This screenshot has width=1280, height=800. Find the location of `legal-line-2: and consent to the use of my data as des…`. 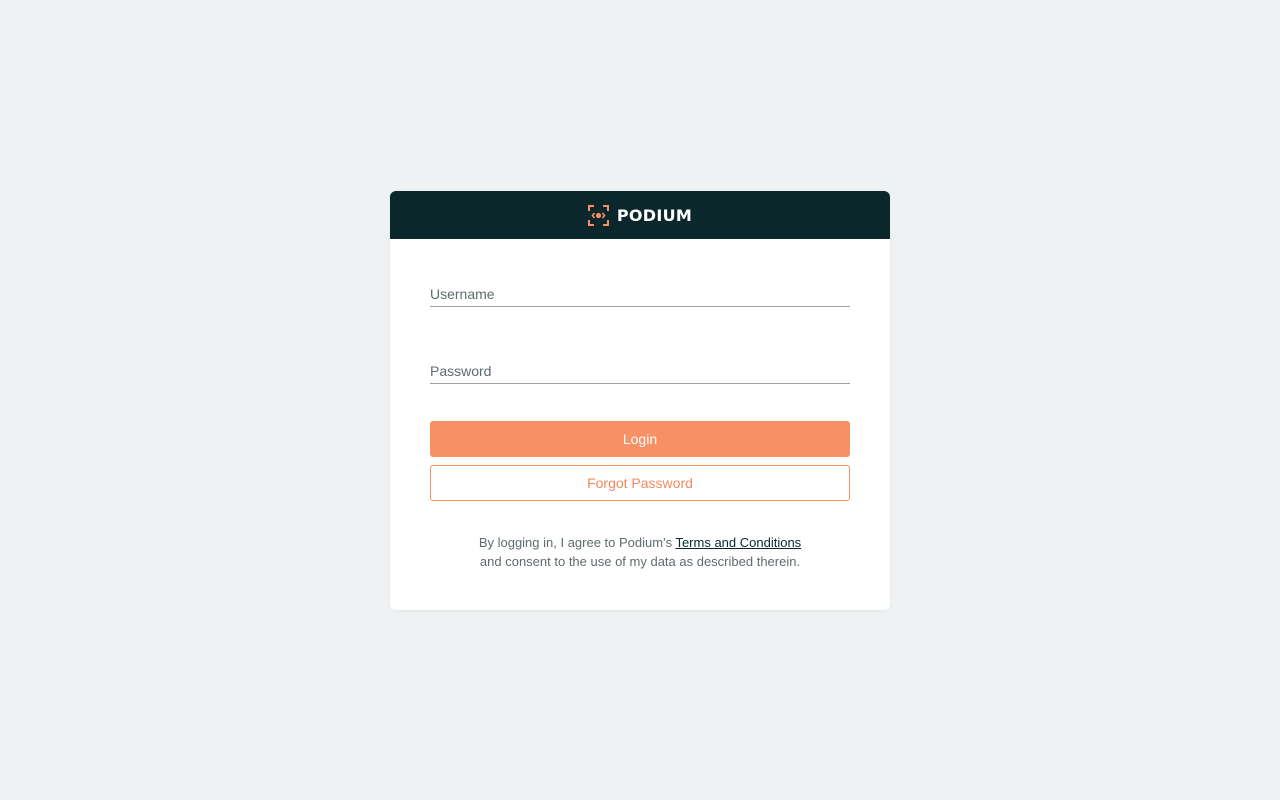

legal-line-2: and consent to the use of my data as des… is located at coordinates (640, 561).